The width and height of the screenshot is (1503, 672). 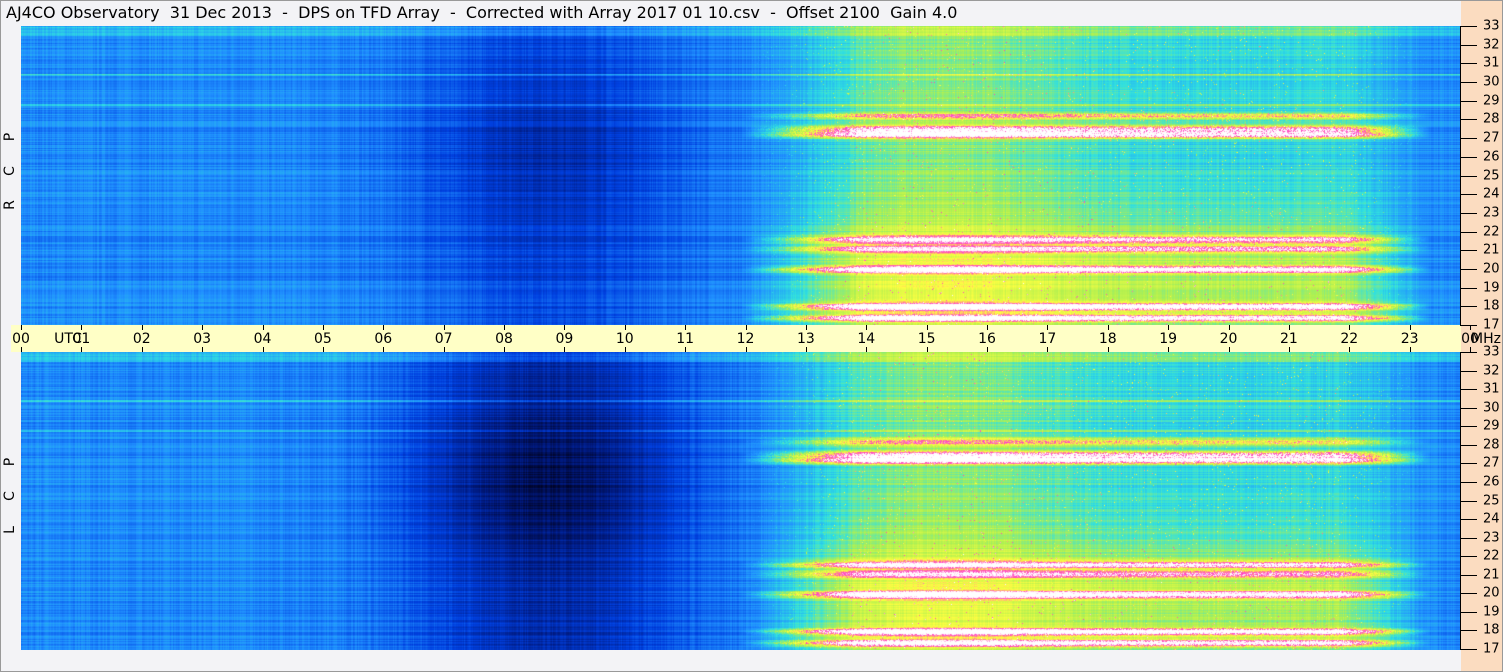 I want to click on x-tick-label: 10, so click(x=624, y=339).